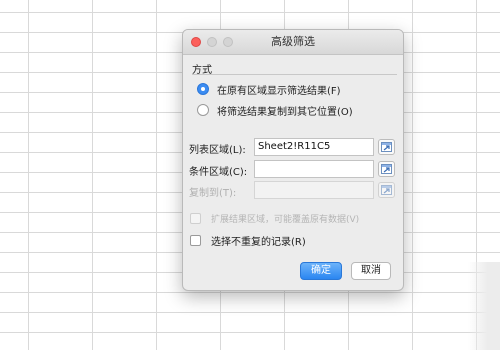 This screenshot has height=350, width=500. I want to click on list-range-collapse-button, so click(386, 147).